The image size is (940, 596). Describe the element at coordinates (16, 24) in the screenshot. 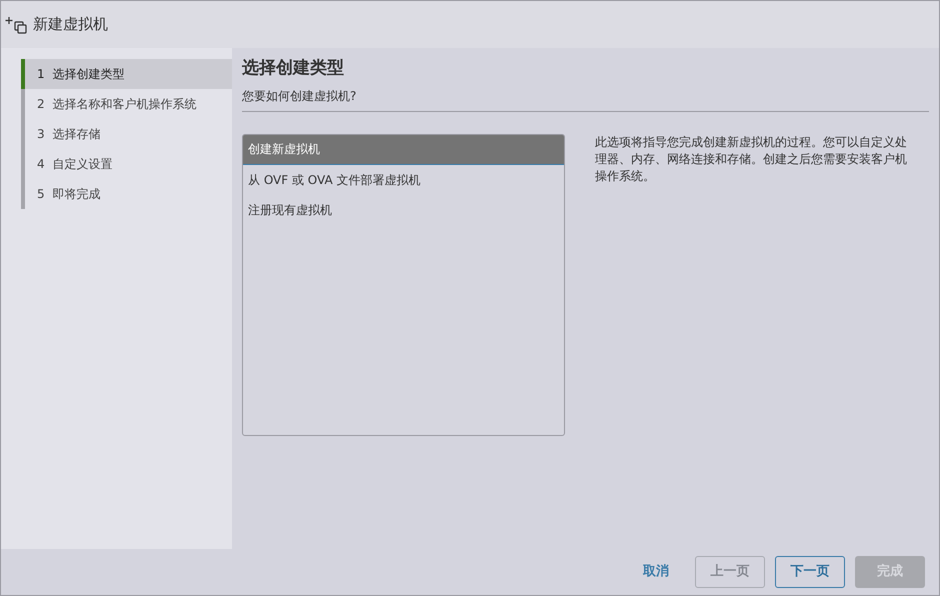

I see `new-vm-icon` at that location.